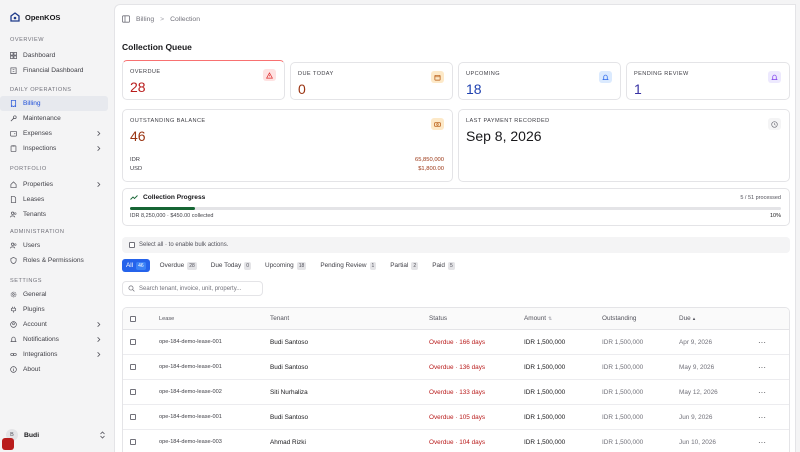  I want to click on sidebar-item-leases: Leases, so click(54, 199).